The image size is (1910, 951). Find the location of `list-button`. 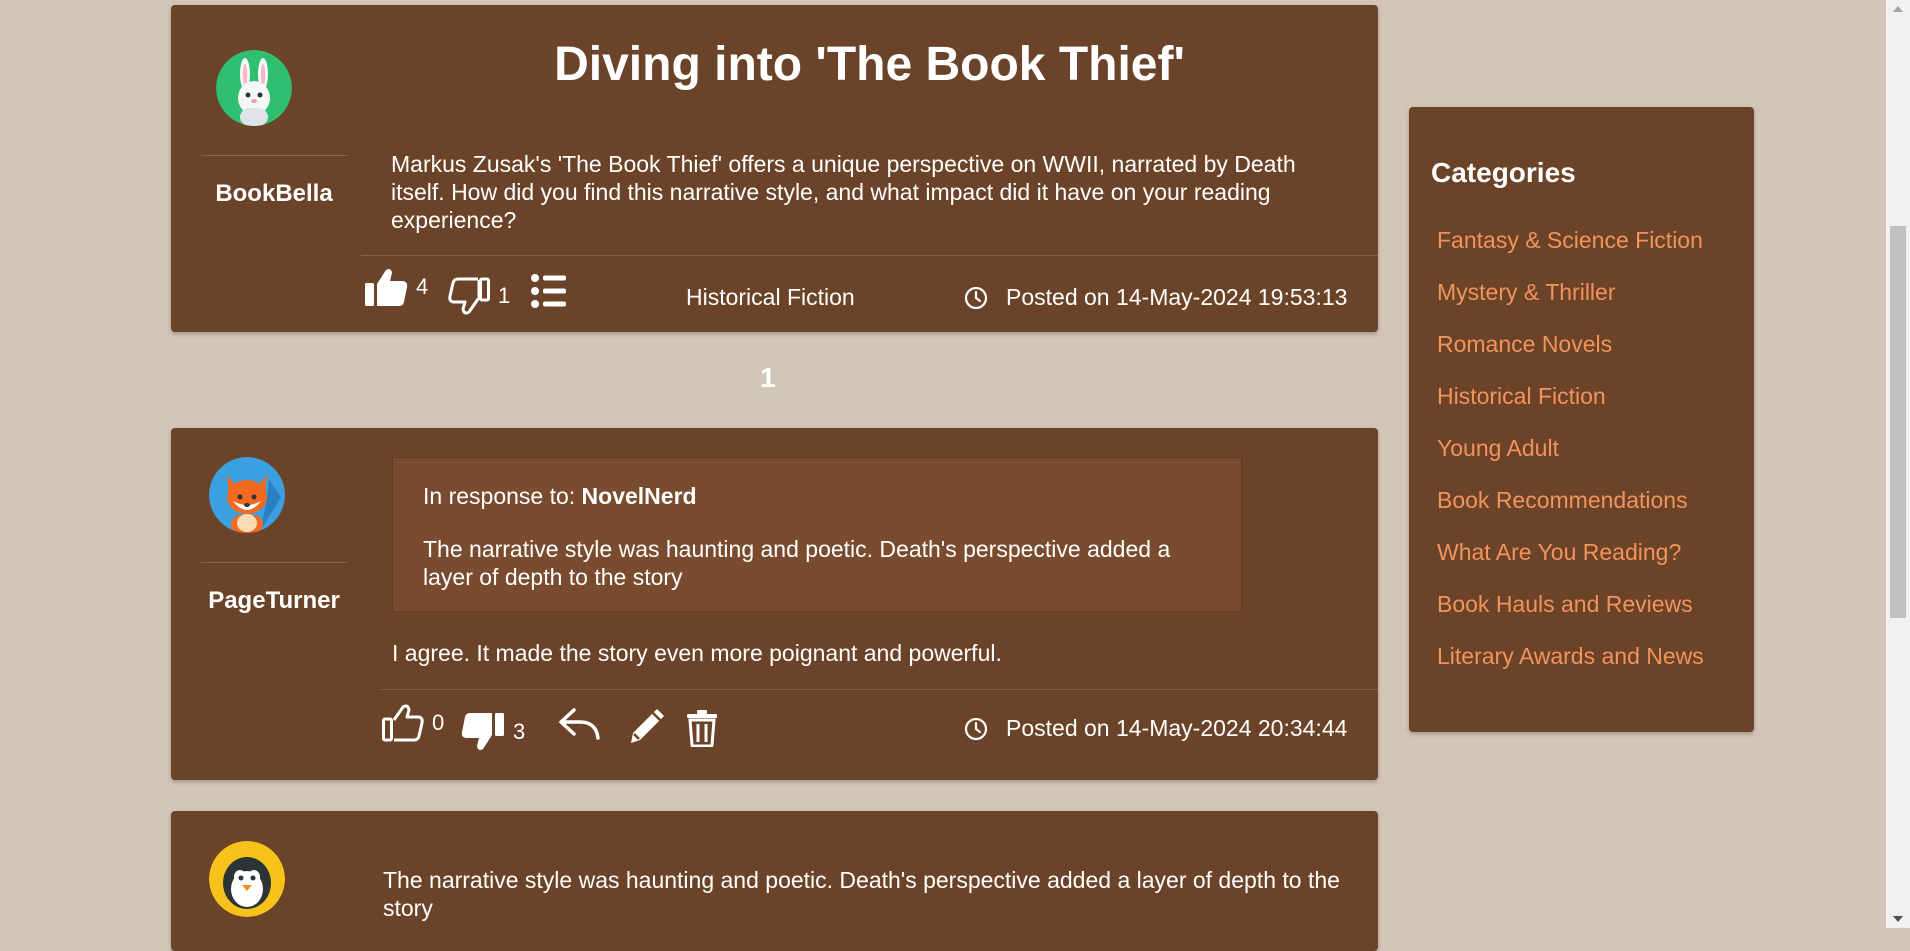

list-button is located at coordinates (549, 291).